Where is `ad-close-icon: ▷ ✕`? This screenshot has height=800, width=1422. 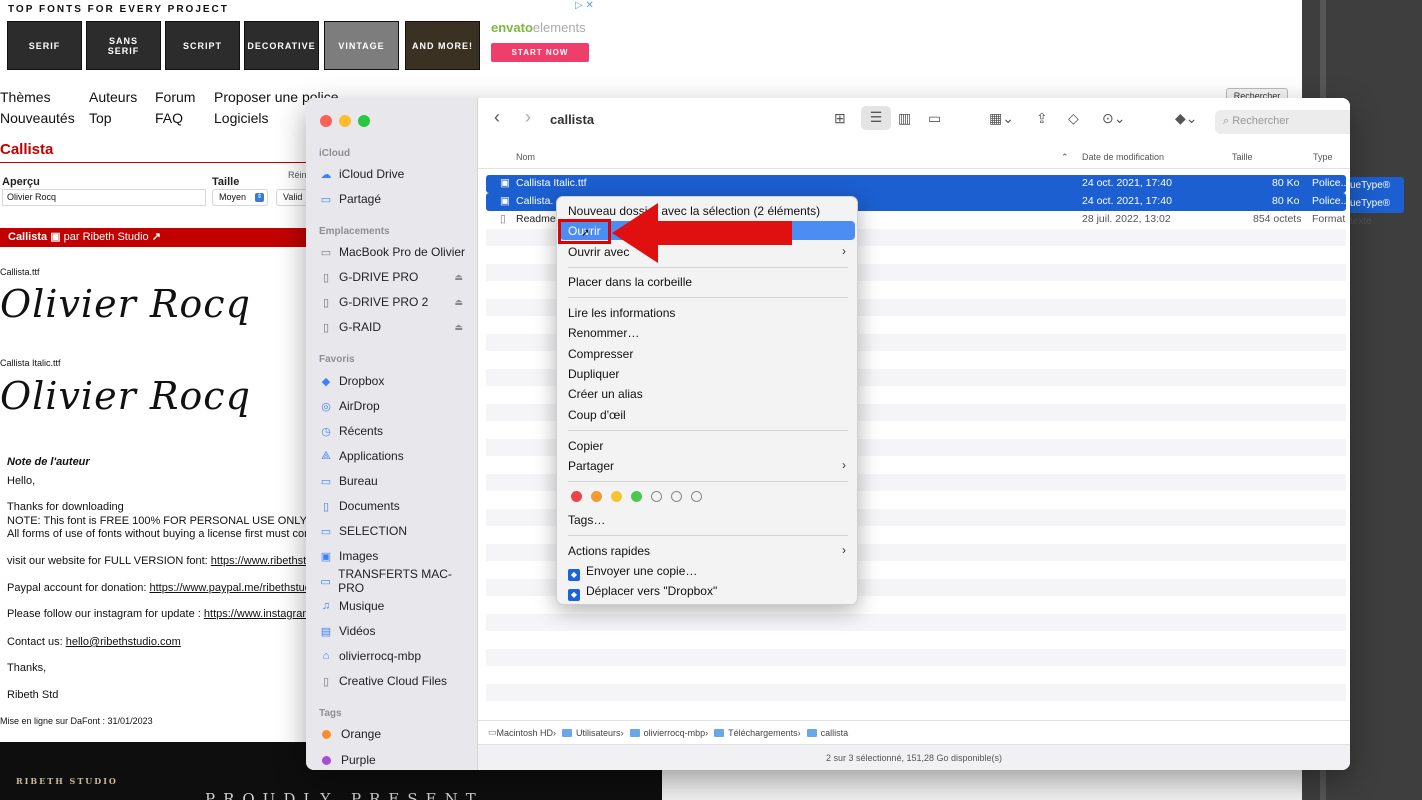
ad-close-icon: ▷ ✕ is located at coordinates (584, 5).